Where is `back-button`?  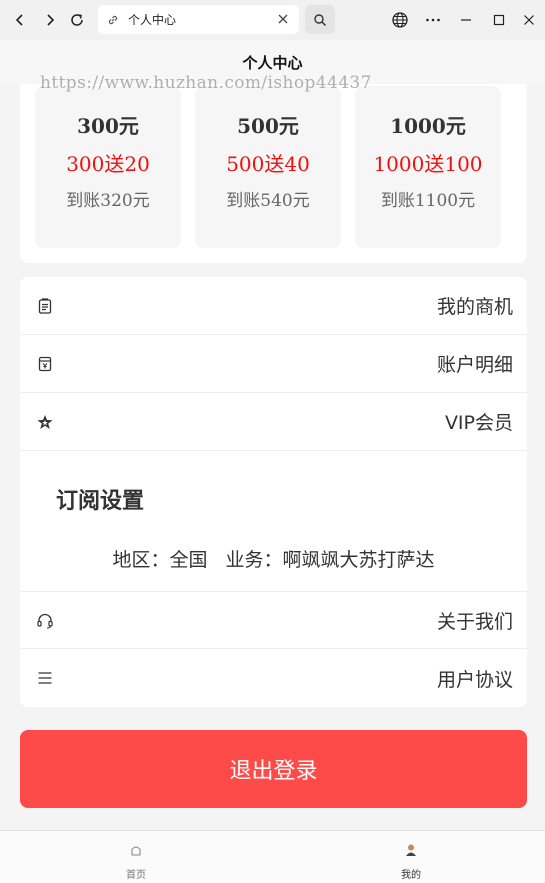 back-button is located at coordinates (20, 20).